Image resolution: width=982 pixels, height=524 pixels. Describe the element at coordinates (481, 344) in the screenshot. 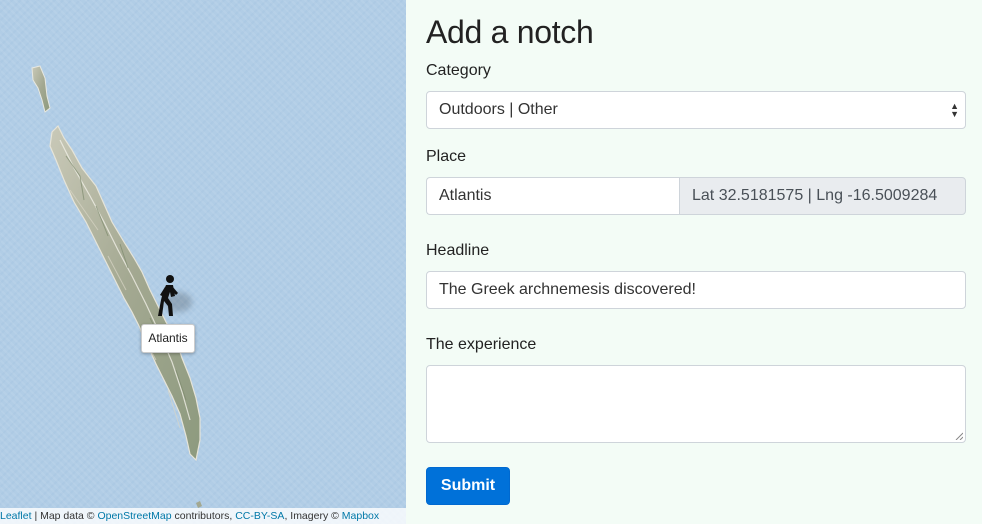

I see `experience-label: The experience` at that location.